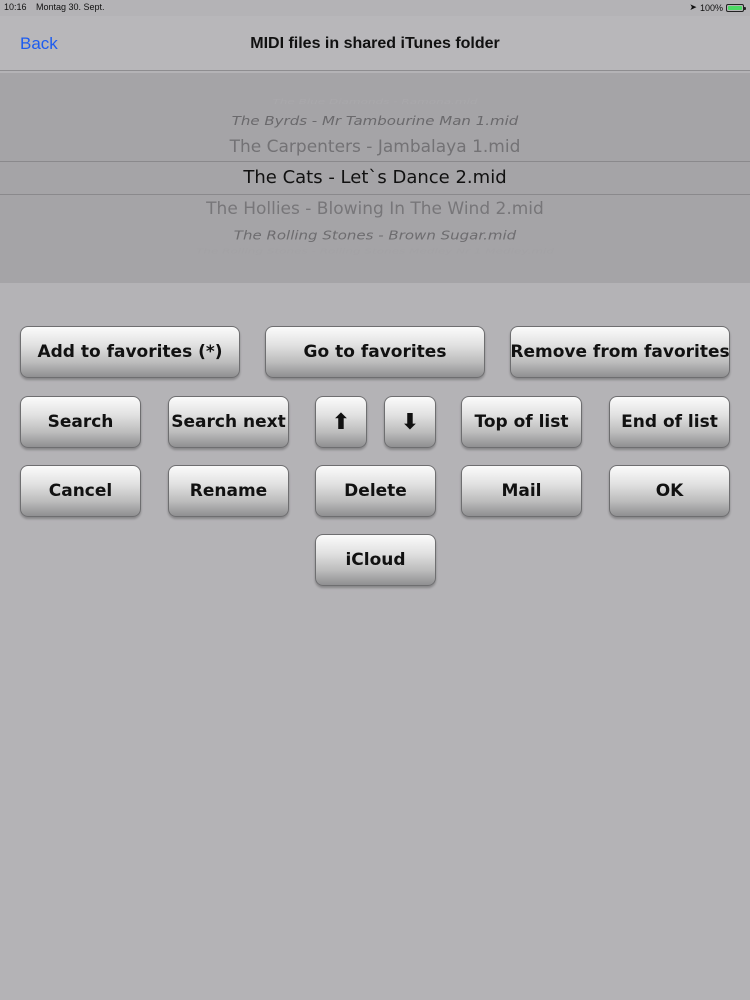 The height and width of the screenshot is (1000, 750). I want to click on selection-bottom-line, so click(375, 194).